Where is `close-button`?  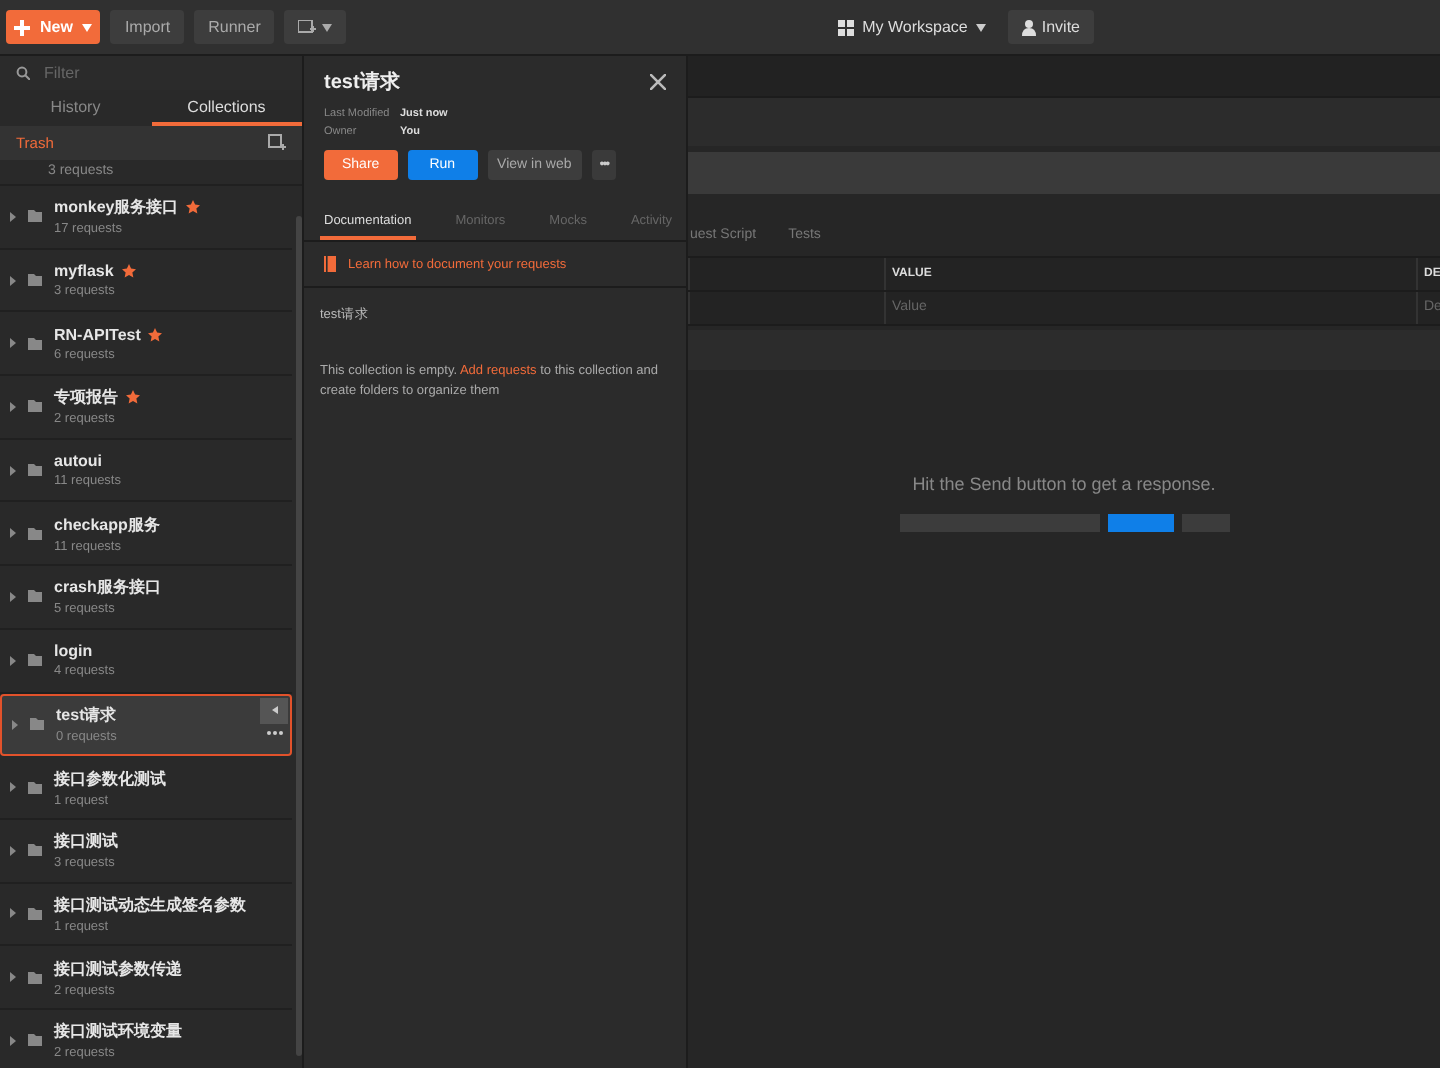
close-button is located at coordinates (658, 82).